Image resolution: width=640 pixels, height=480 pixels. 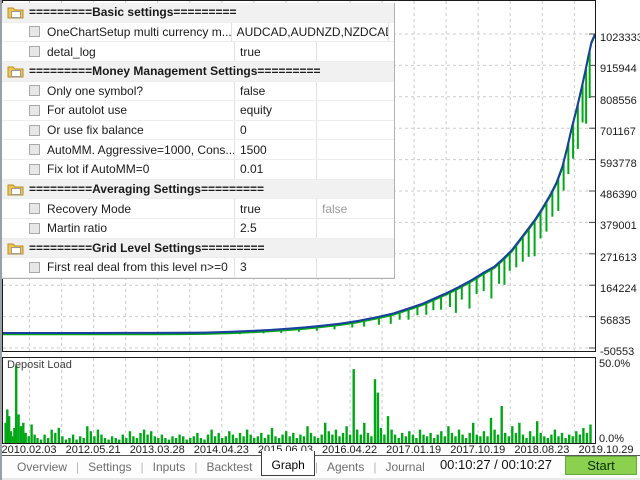 I want to click on param-name: Fix lot if AutoMM=0, so click(x=98, y=169).